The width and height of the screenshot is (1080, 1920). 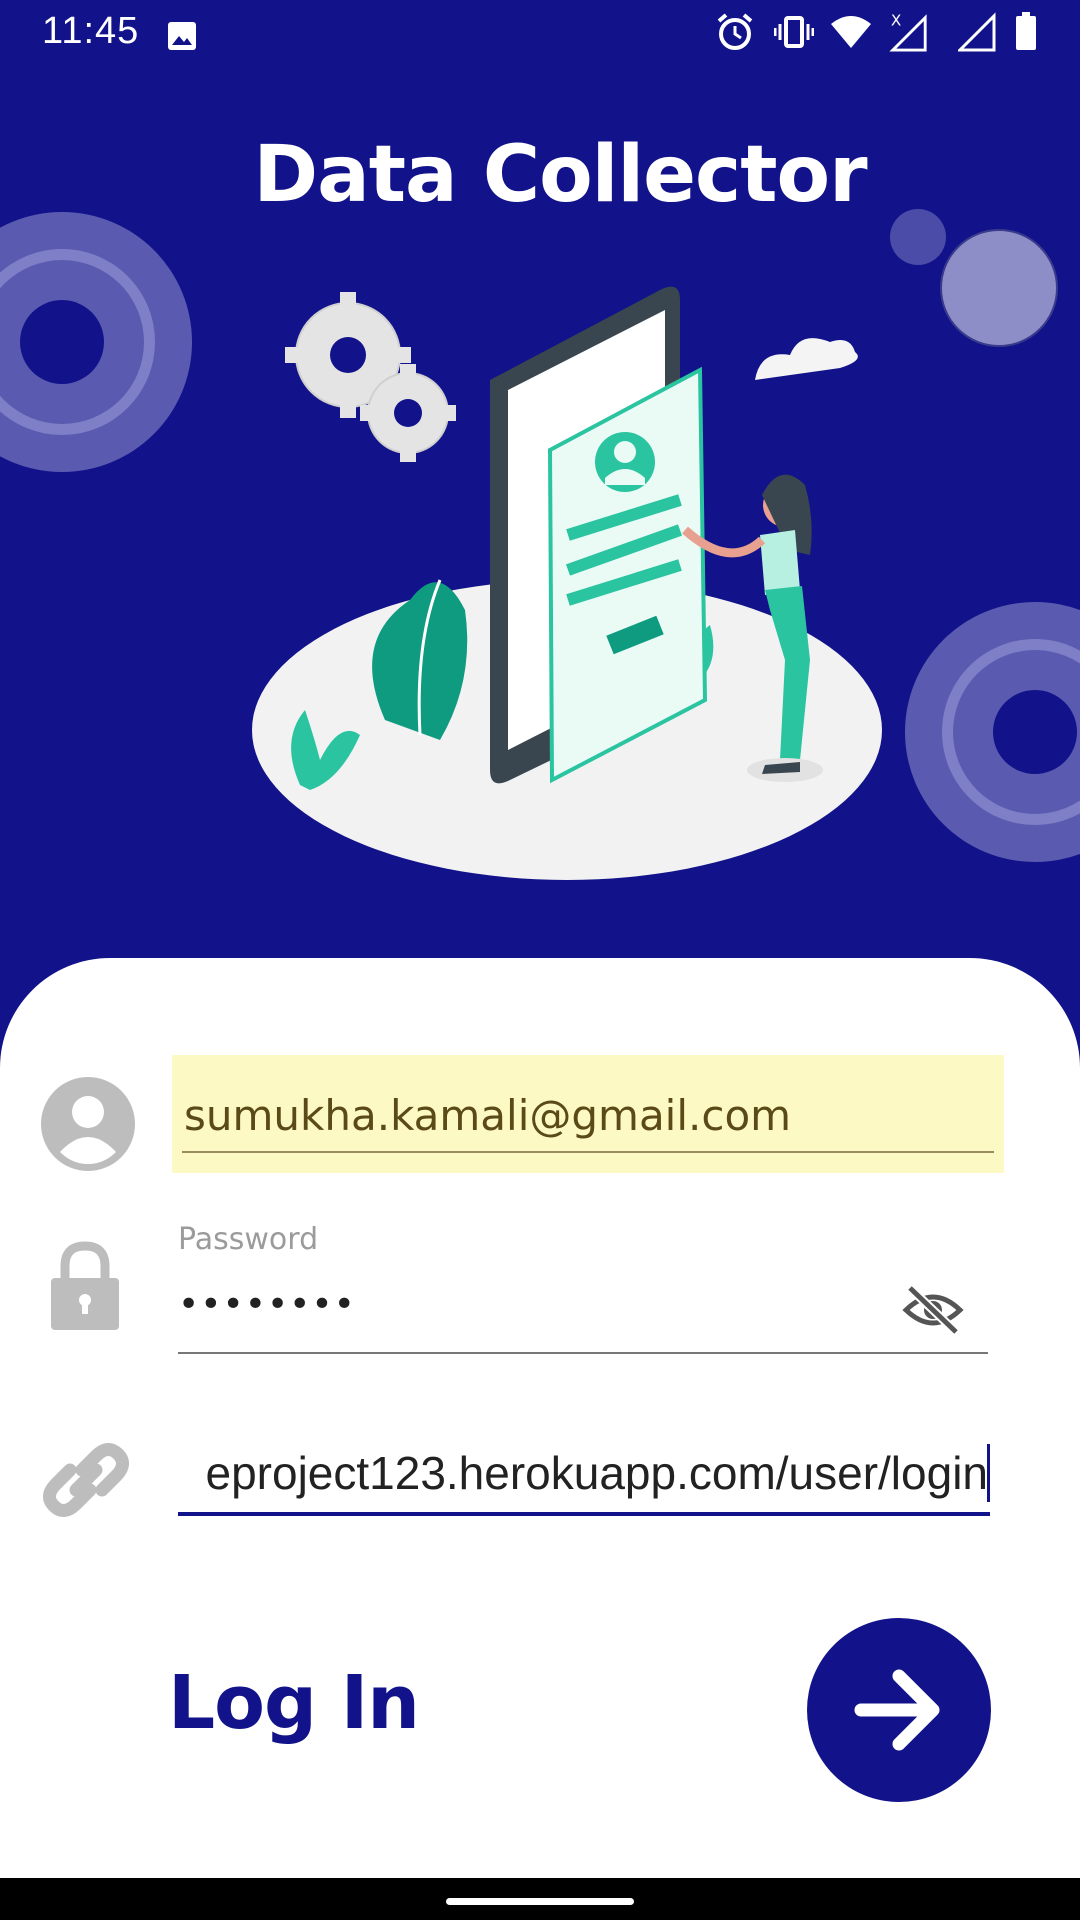 What do you see at coordinates (933, 1310) in the screenshot?
I see `visibility-off-icon` at bounding box center [933, 1310].